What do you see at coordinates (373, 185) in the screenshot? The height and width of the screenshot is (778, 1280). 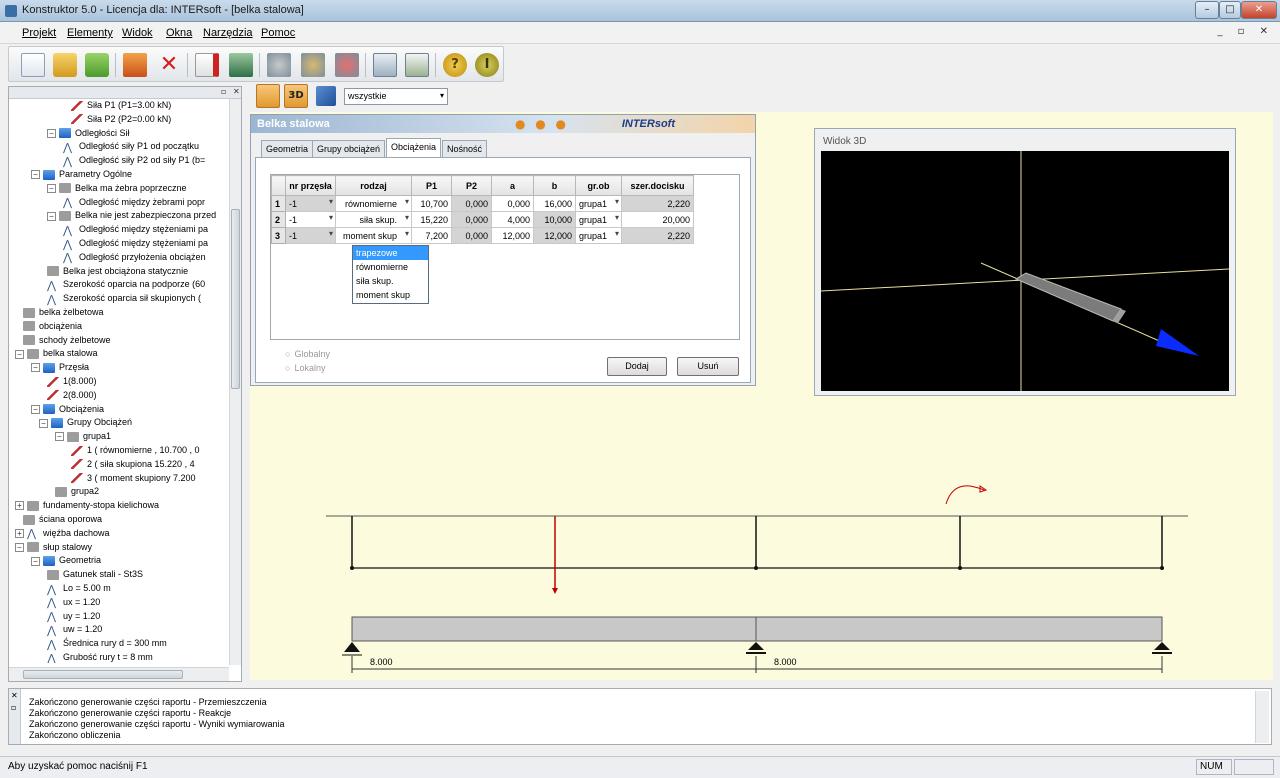 I see `column-header: rodzaj` at bounding box center [373, 185].